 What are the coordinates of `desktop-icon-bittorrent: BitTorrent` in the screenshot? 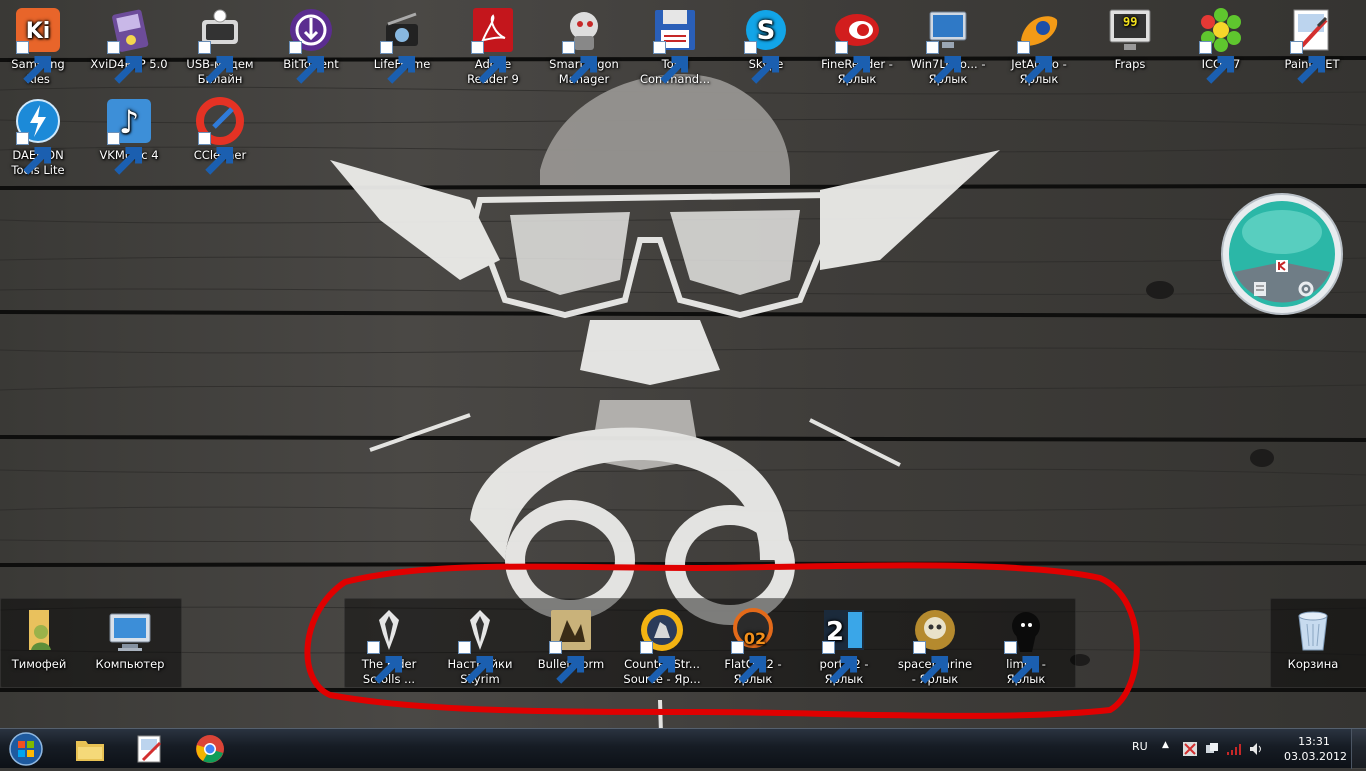 It's located at (311, 45).